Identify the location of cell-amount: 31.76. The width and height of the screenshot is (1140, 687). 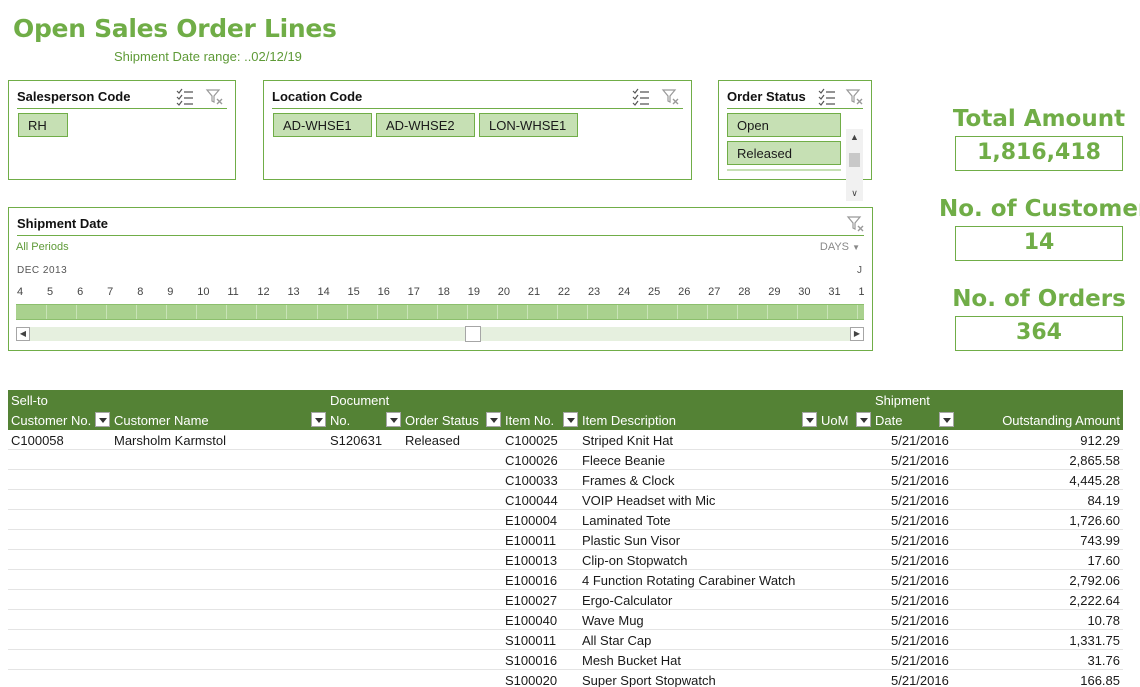
(1103, 660).